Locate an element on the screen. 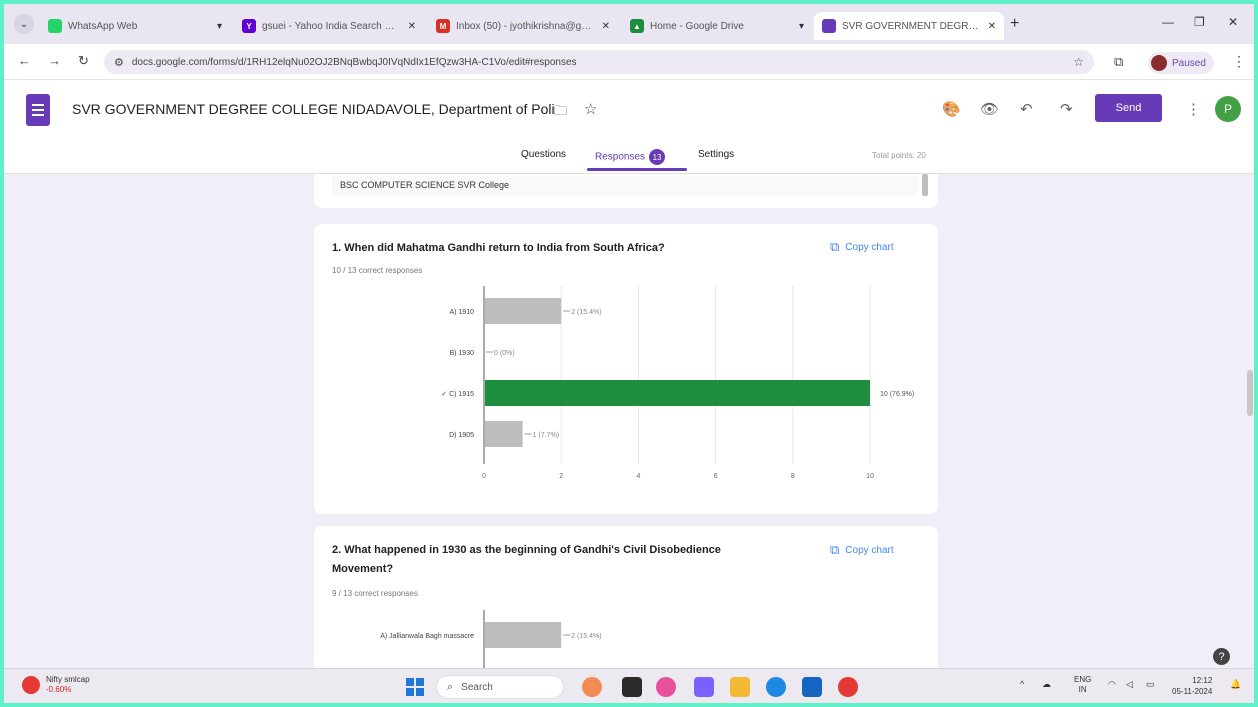 The height and width of the screenshot is (707, 1258). profile-button: Paused is located at coordinates (1181, 63).